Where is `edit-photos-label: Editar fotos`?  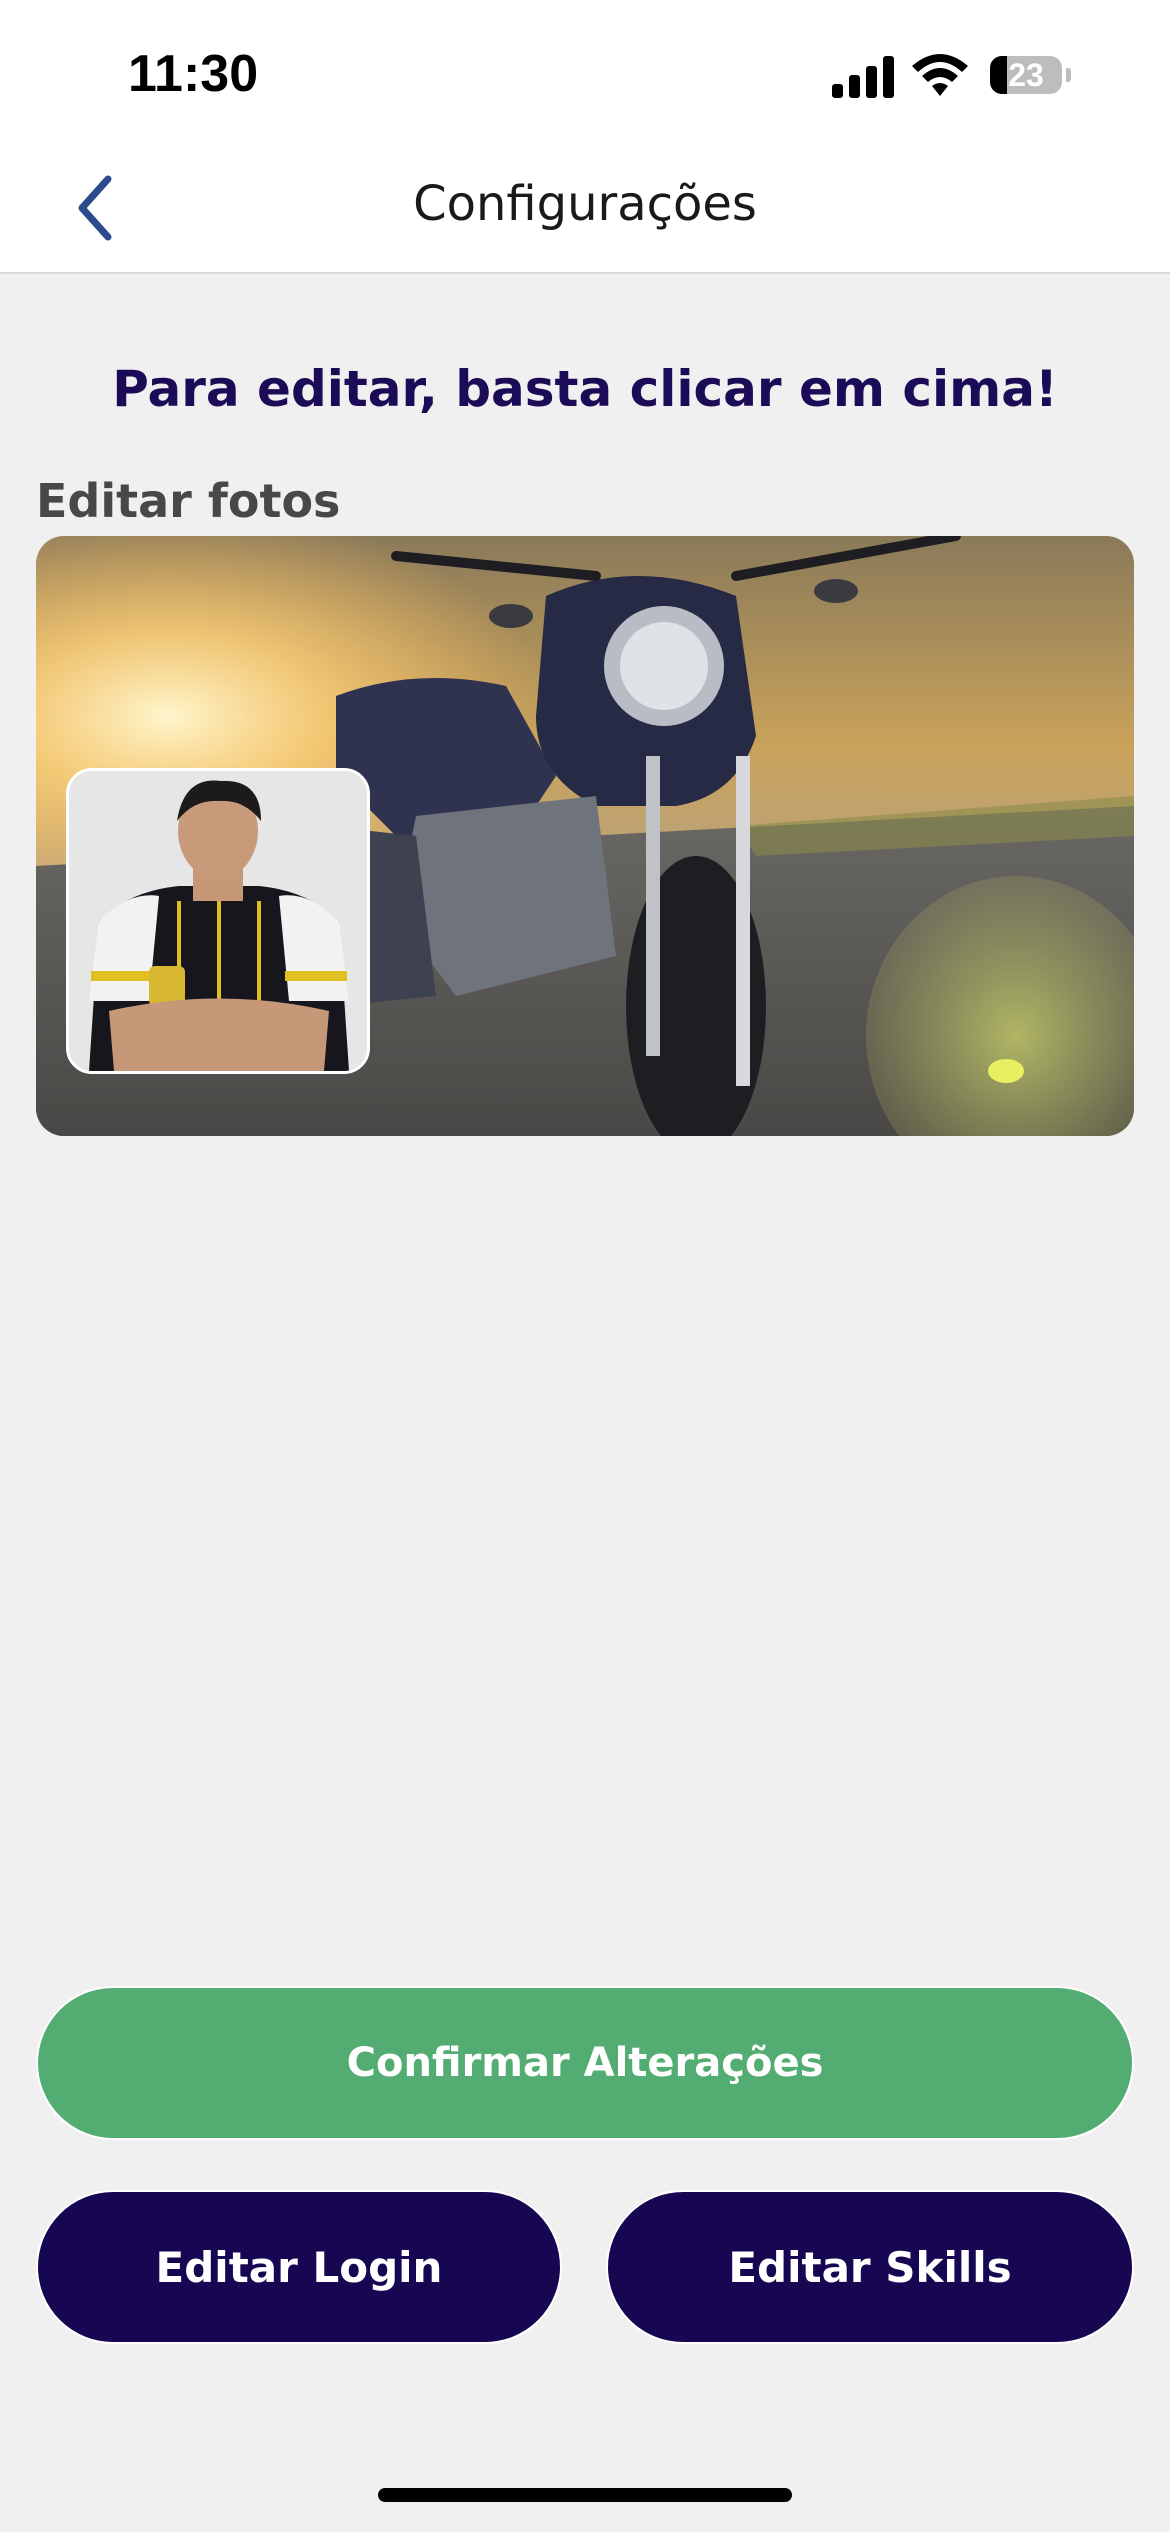
edit-photos-label: Editar fotos is located at coordinates (188, 501).